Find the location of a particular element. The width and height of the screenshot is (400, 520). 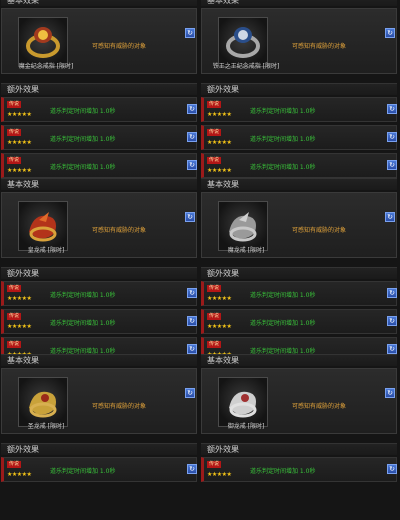

item-name: 御龙戒 [限时] is located at coordinates (246, 426).